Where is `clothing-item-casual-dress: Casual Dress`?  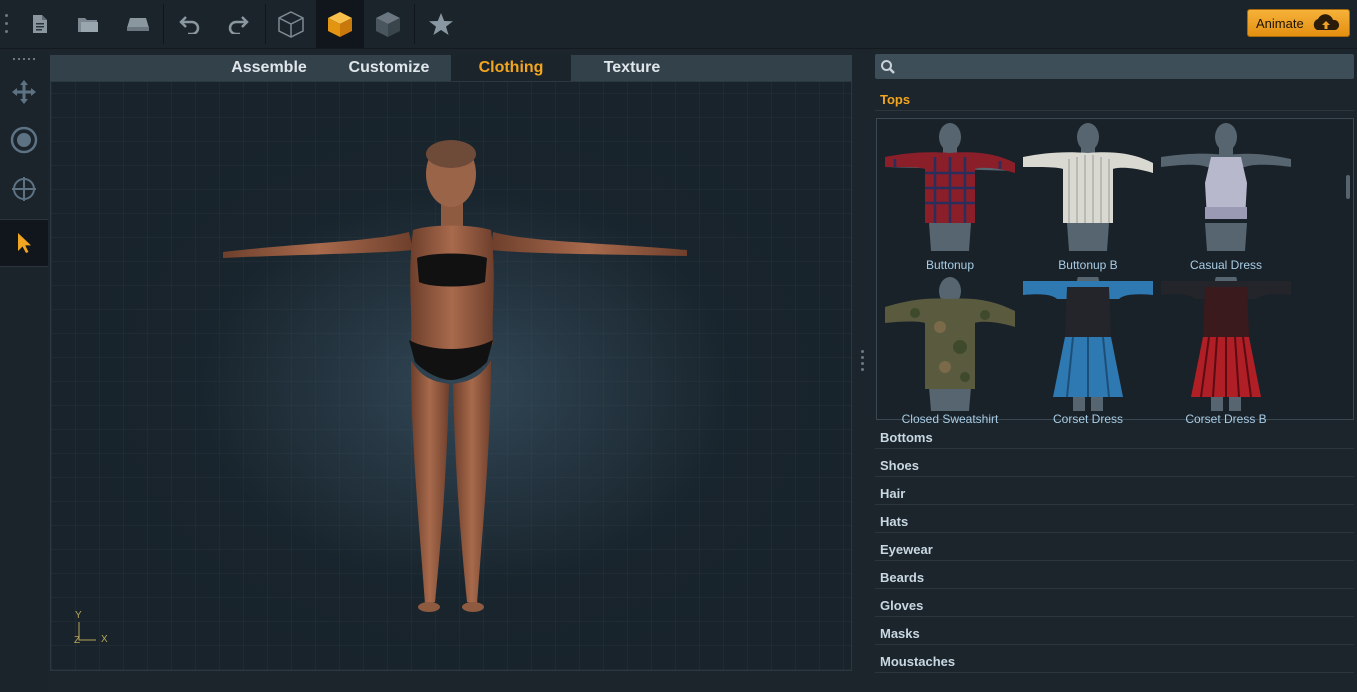 clothing-item-casual-dress: Casual Dress is located at coordinates (1226, 198).